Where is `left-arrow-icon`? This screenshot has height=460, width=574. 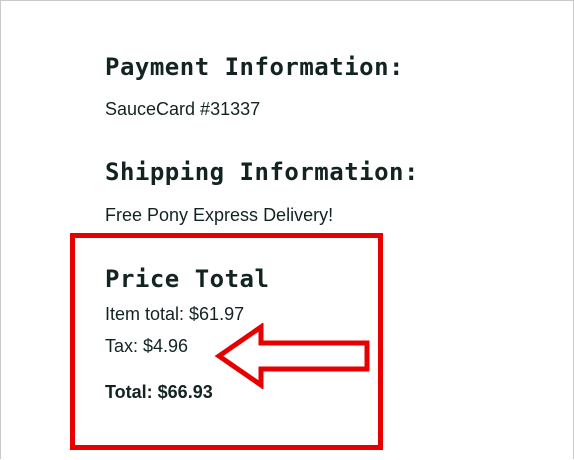 left-arrow-icon is located at coordinates (292, 356).